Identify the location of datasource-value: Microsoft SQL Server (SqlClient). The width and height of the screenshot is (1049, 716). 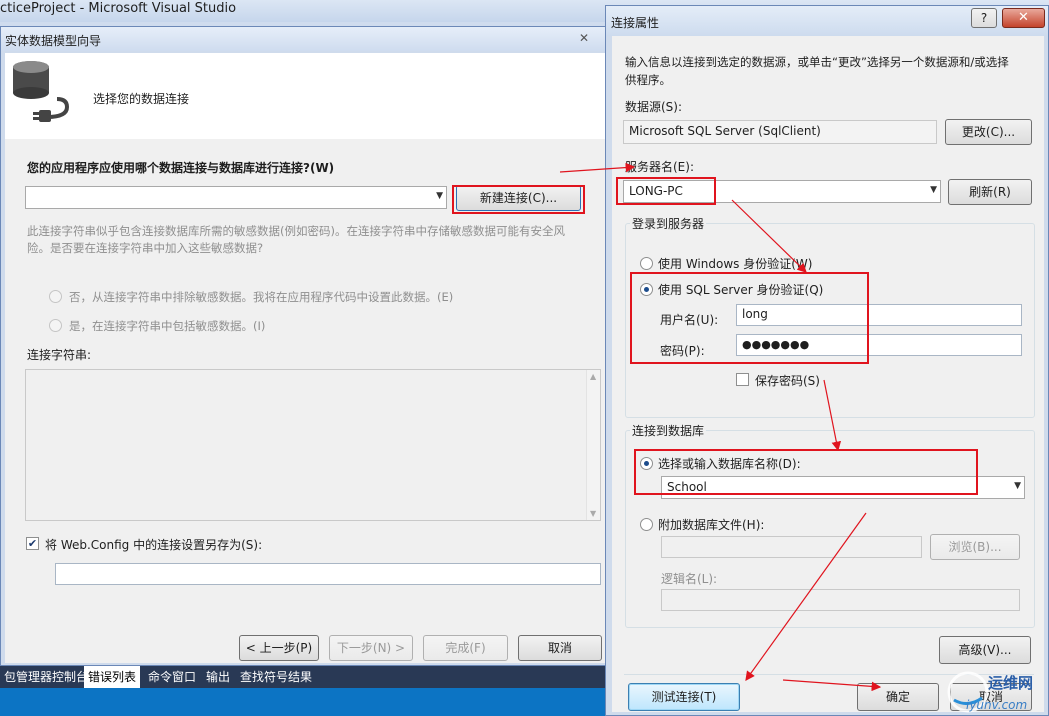
(725, 131).